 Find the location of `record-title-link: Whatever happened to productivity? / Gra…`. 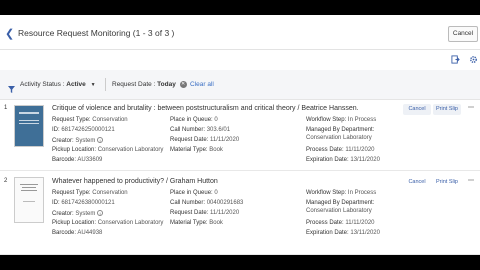

record-title-link: Whatever happened to productivity? / Gra… is located at coordinates (135, 181).